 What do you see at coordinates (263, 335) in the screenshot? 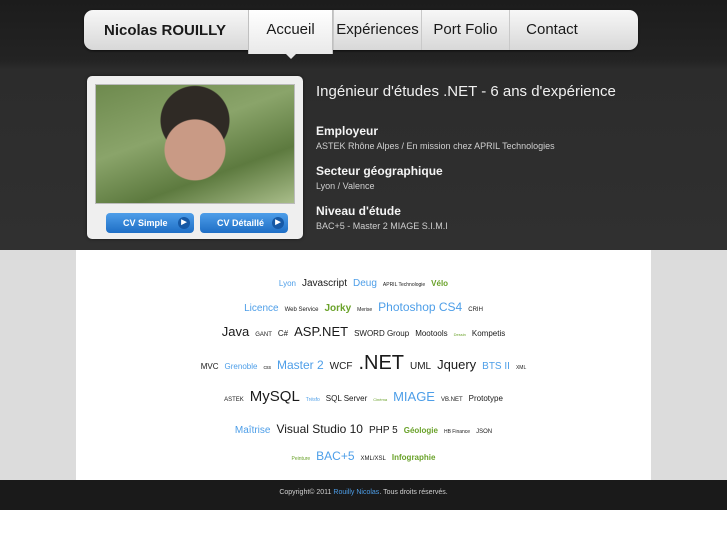
I see `tag-link: GANT` at bounding box center [263, 335].